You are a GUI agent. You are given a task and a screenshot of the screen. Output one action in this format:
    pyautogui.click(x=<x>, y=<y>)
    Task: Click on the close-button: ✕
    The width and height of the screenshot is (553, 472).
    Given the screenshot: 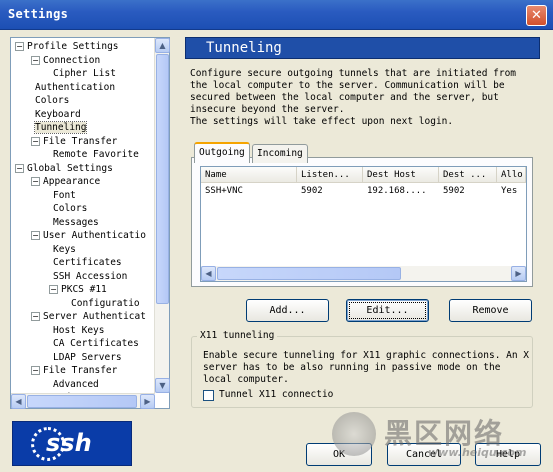 What is the action you would take?
    pyautogui.click(x=536, y=15)
    